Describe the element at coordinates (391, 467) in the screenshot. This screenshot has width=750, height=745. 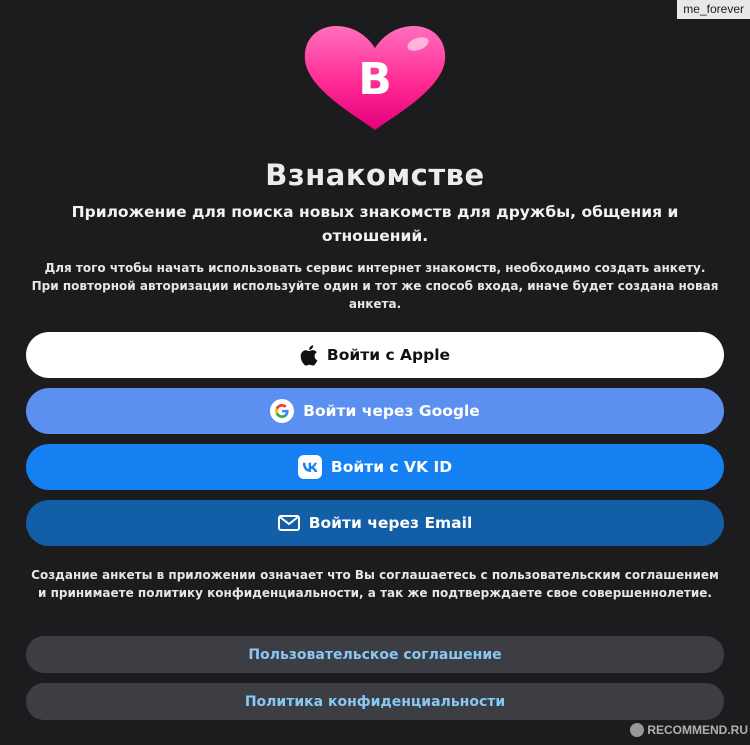
I see `vk-login-label: Войти с VK ID` at that location.